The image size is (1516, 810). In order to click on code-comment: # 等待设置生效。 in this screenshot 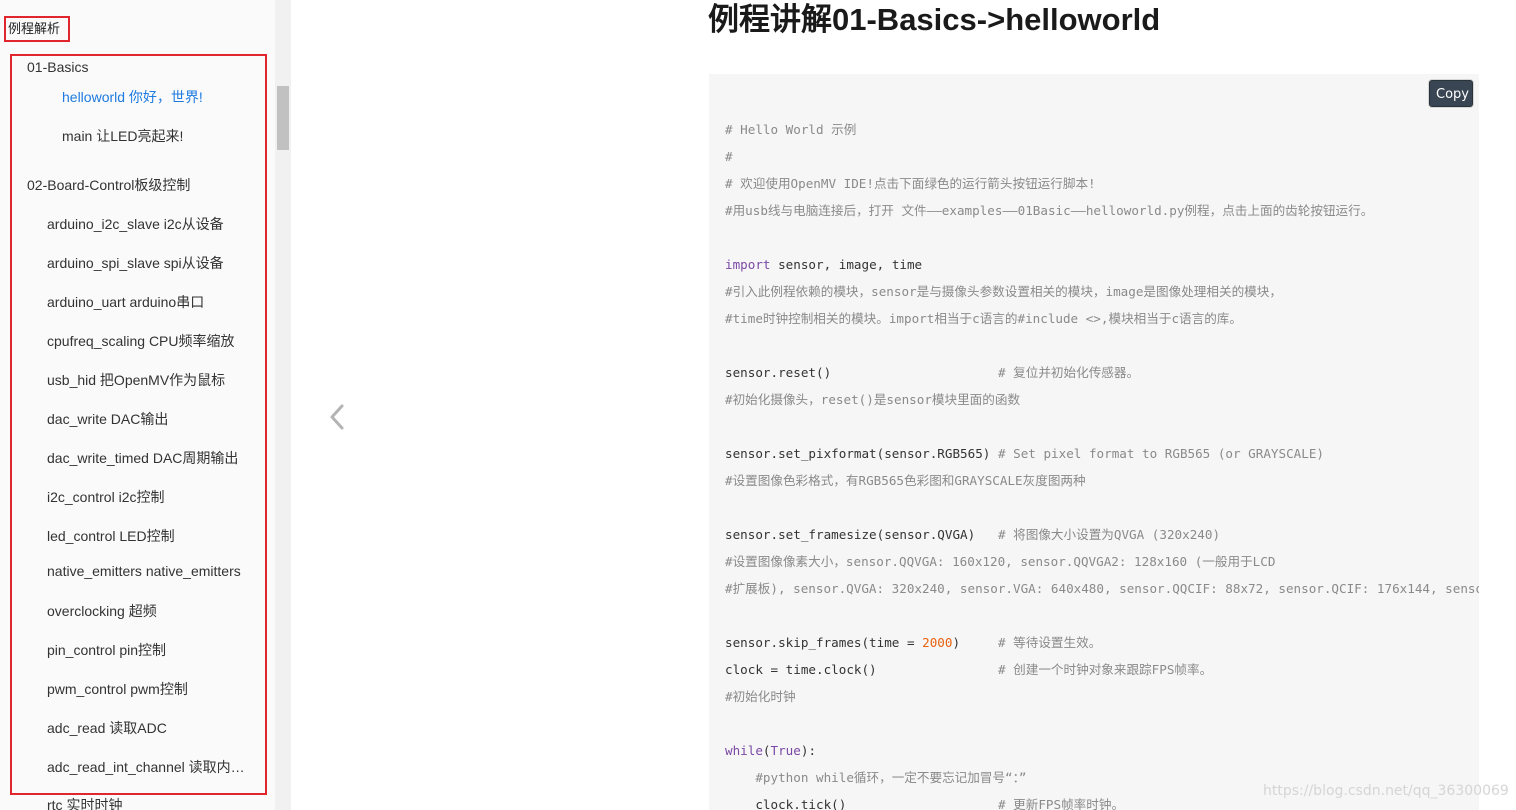, I will do `click(1049, 642)`.